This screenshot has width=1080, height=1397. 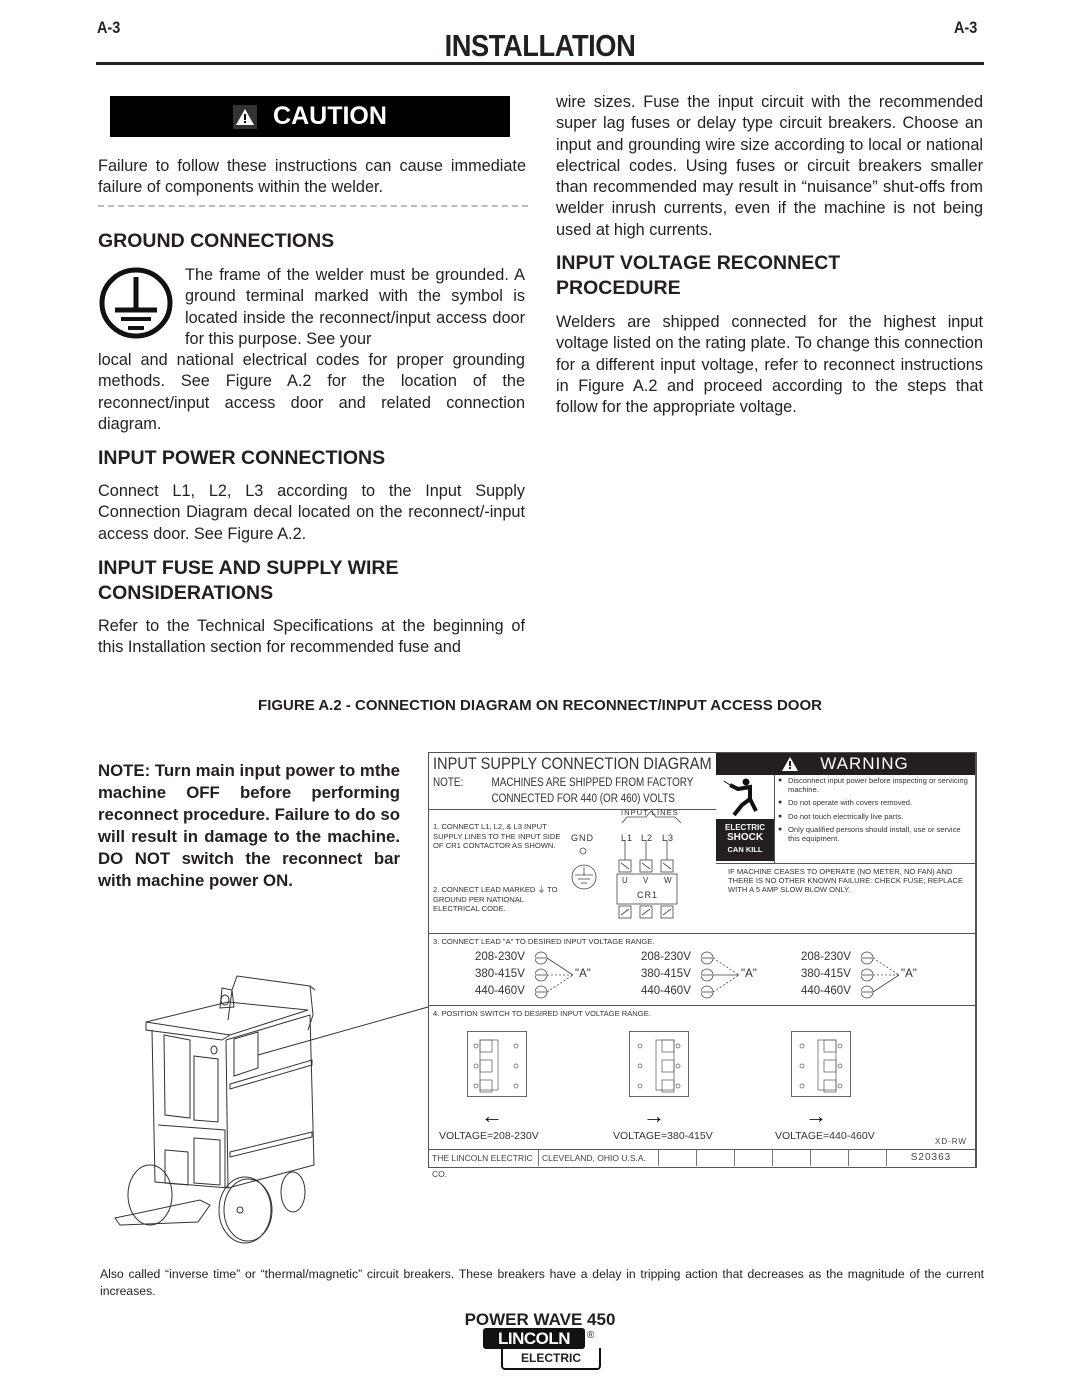 I want to click on lead-option-208: 208-230V 380-415V 440-460V, so click(x=500, y=974).